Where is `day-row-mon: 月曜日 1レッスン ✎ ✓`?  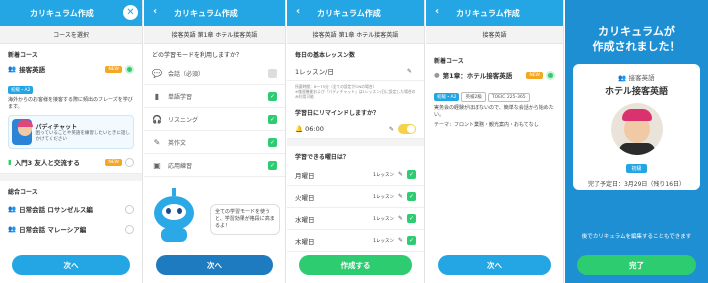
day-row-mon: 月曜日 1レッスン ✎ ✓ is located at coordinates (355, 175).